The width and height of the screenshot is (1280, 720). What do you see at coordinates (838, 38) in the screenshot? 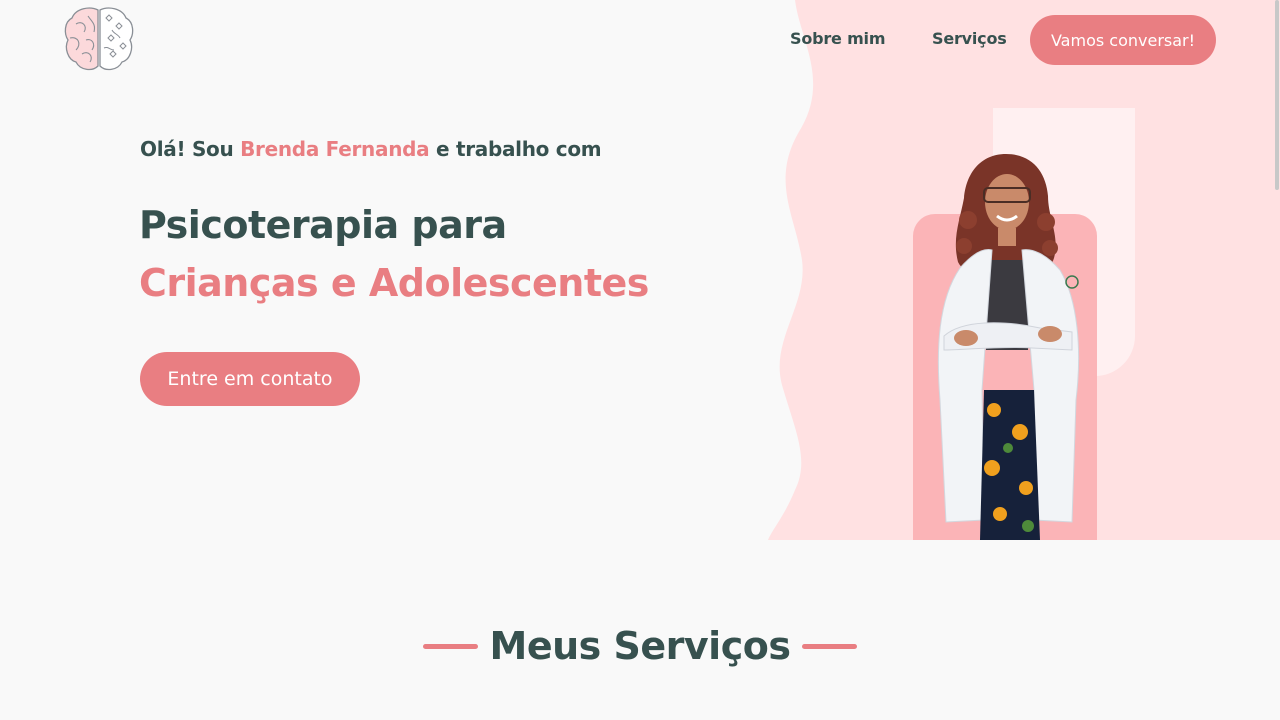
I see `nav-about-link: Sobre mim` at bounding box center [838, 38].